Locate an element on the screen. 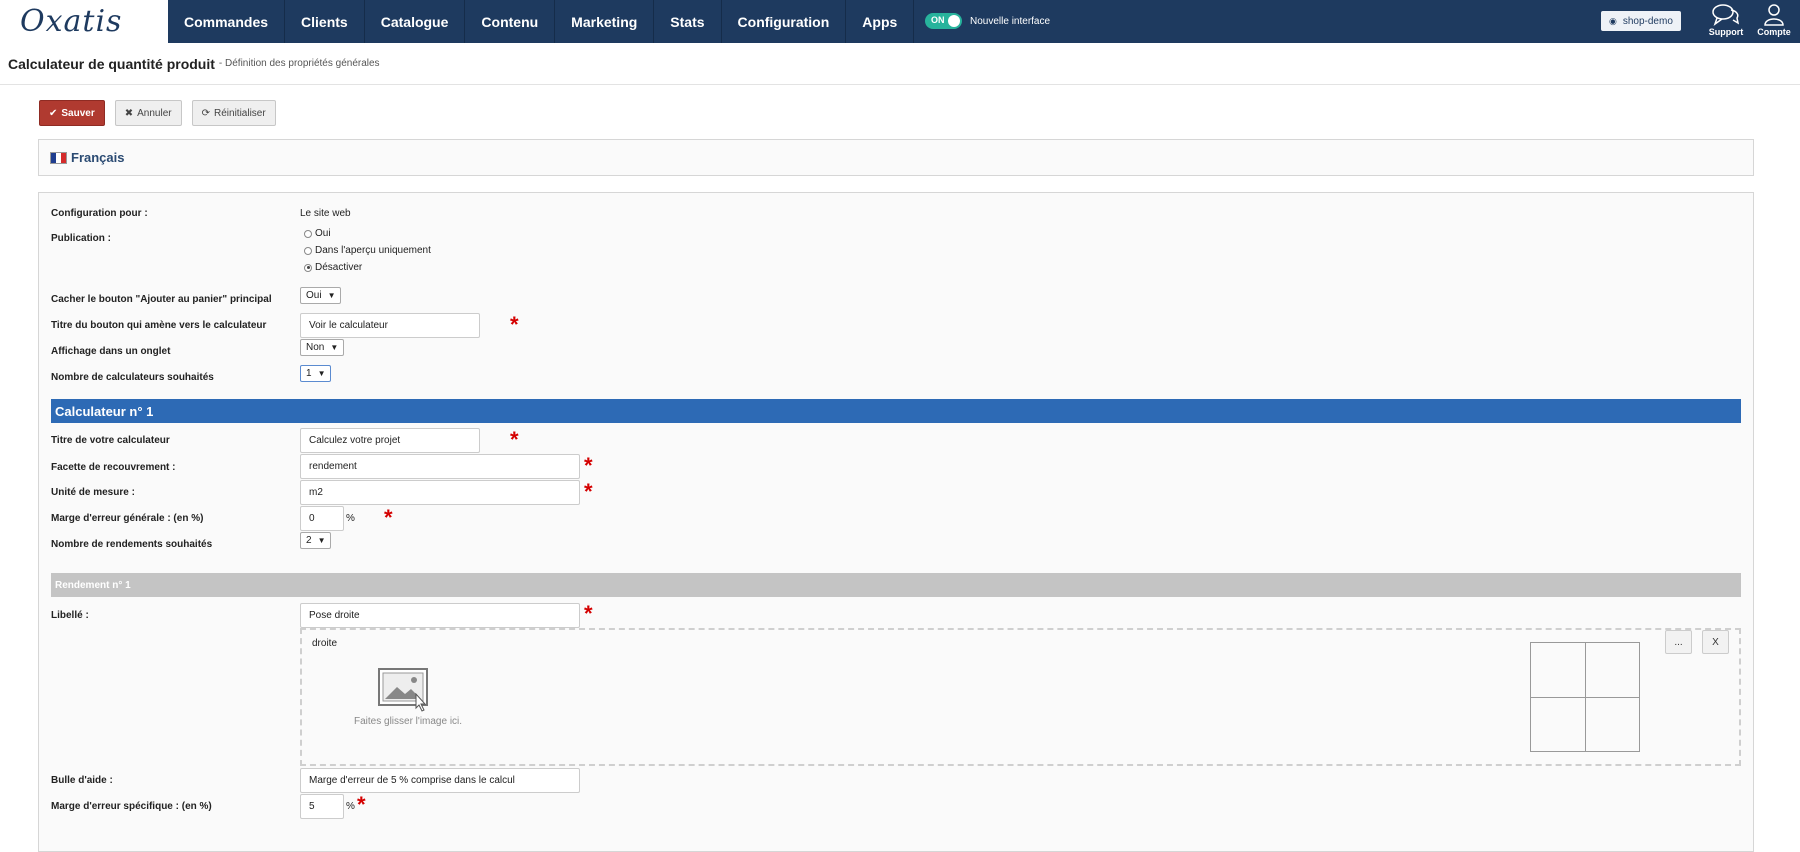  language-label: Français is located at coordinates (98, 157).